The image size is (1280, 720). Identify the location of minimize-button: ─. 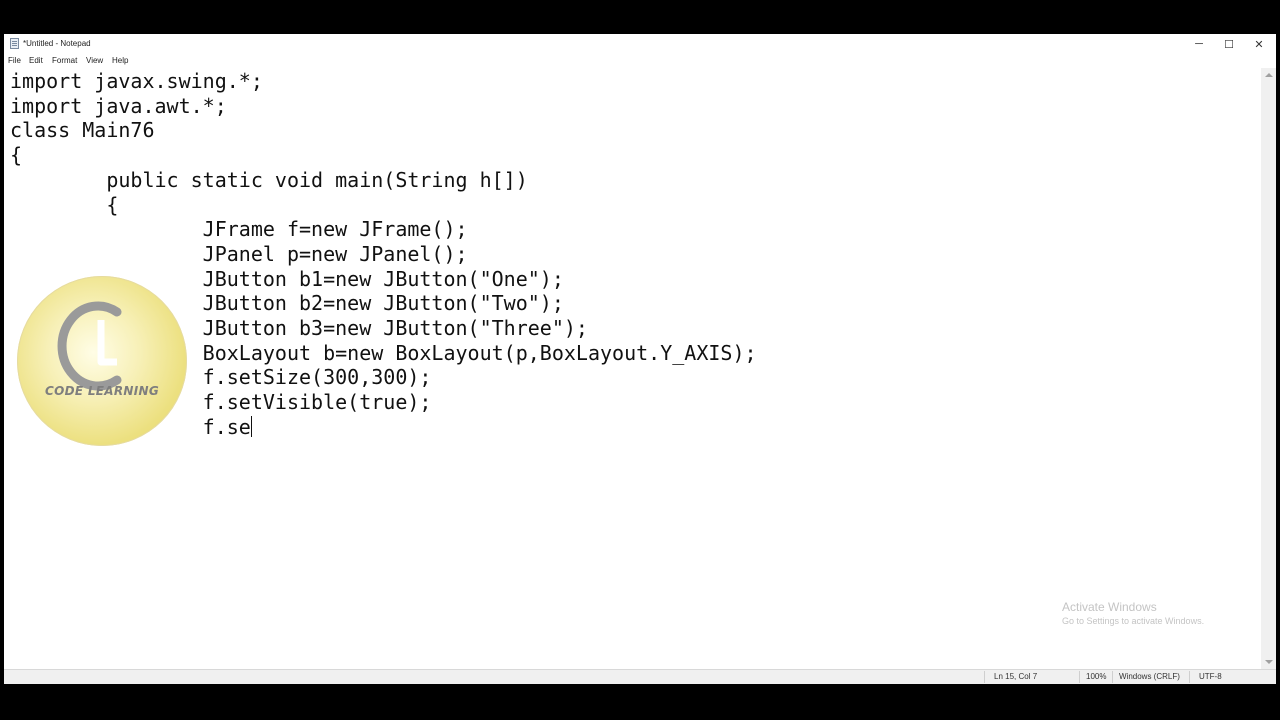
(1199, 44).